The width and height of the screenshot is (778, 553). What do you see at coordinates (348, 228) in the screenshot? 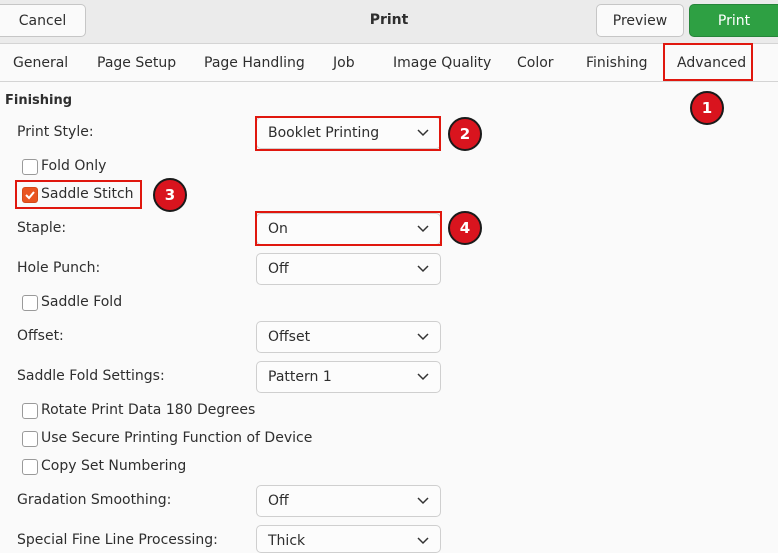
I see `highlight-staple` at bounding box center [348, 228].